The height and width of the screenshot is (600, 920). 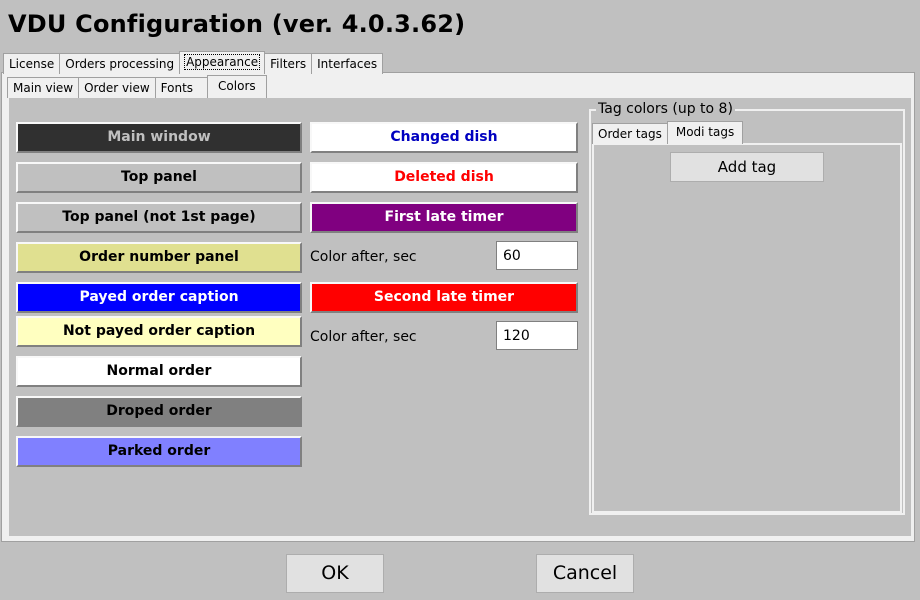 I want to click on tab-filters-label: Filters, so click(x=288, y=64).